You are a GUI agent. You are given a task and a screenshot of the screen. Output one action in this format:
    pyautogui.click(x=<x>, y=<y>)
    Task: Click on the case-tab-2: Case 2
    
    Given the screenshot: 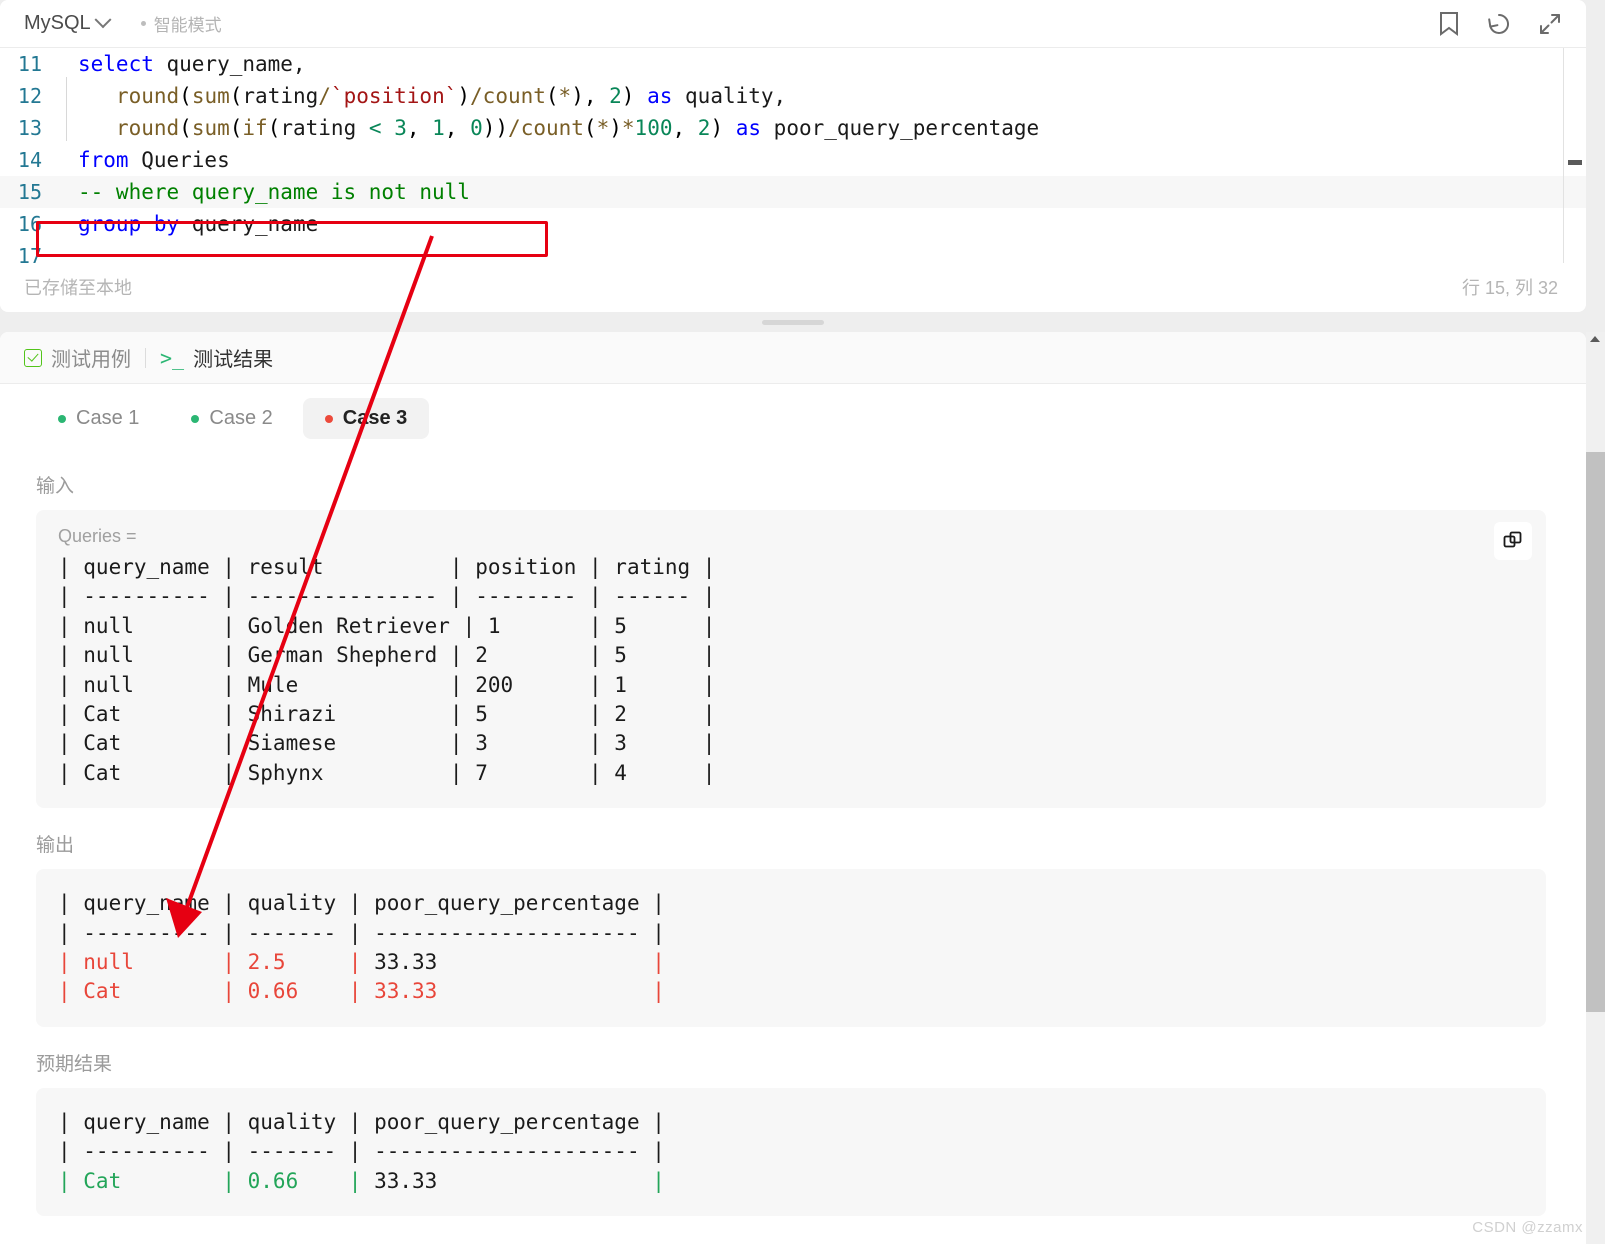 What is the action you would take?
    pyautogui.click(x=231, y=418)
    